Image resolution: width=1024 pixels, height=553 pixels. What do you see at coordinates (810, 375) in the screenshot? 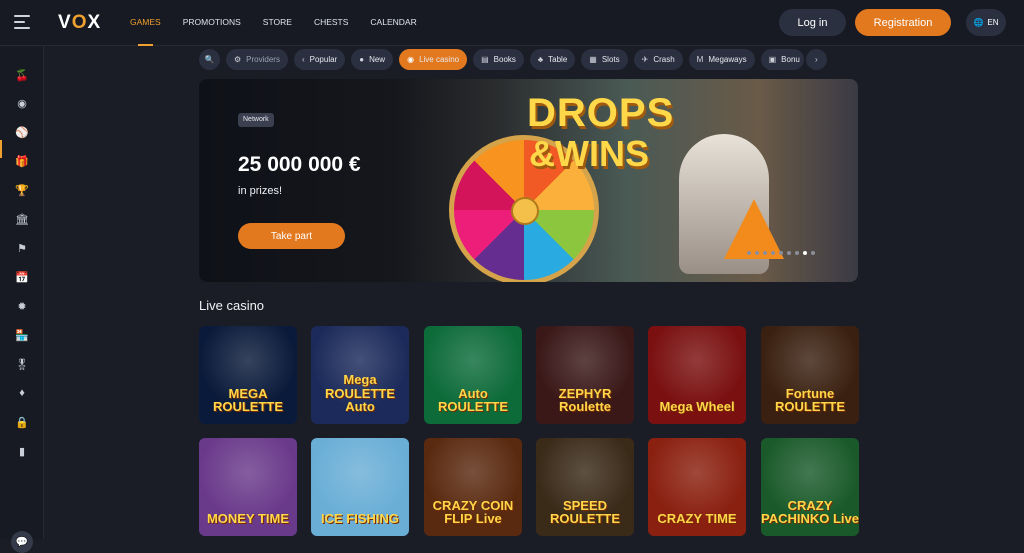
I see `game-tile: Fortune ROULETTE` at bounding box center [810, 375].